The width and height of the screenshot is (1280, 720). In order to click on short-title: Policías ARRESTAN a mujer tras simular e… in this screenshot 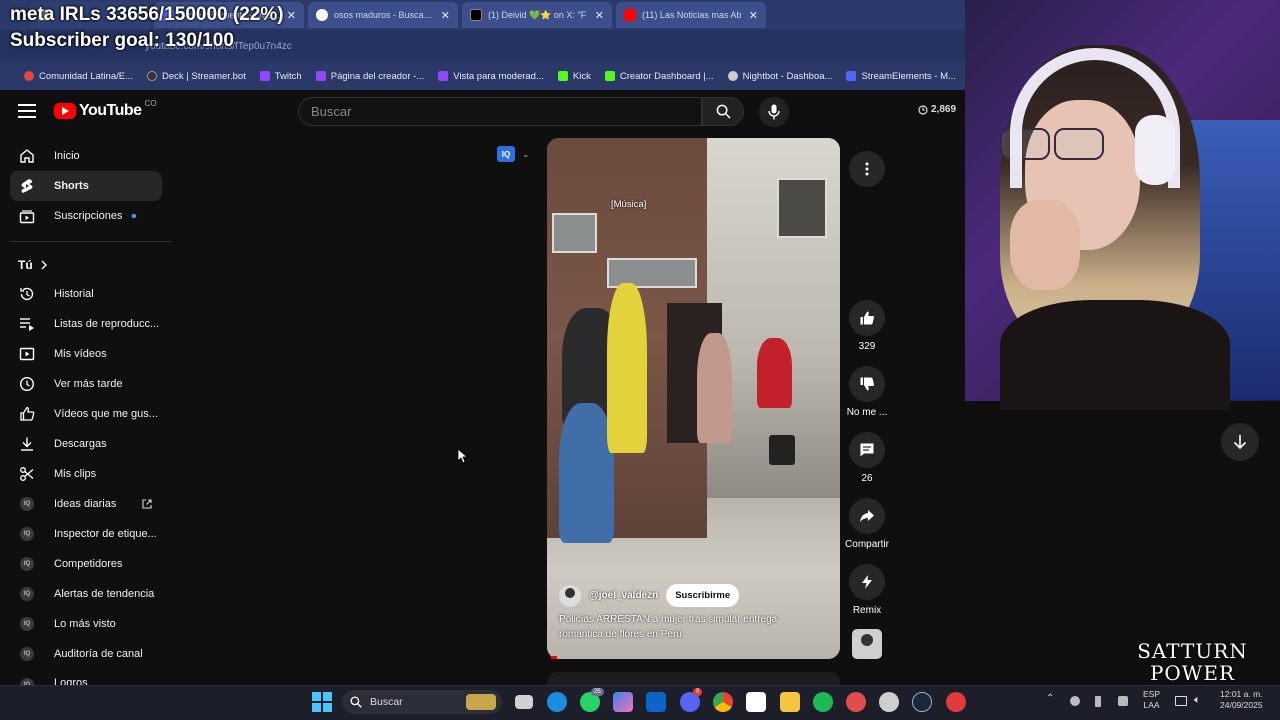, I will do `click(684, 627)`.